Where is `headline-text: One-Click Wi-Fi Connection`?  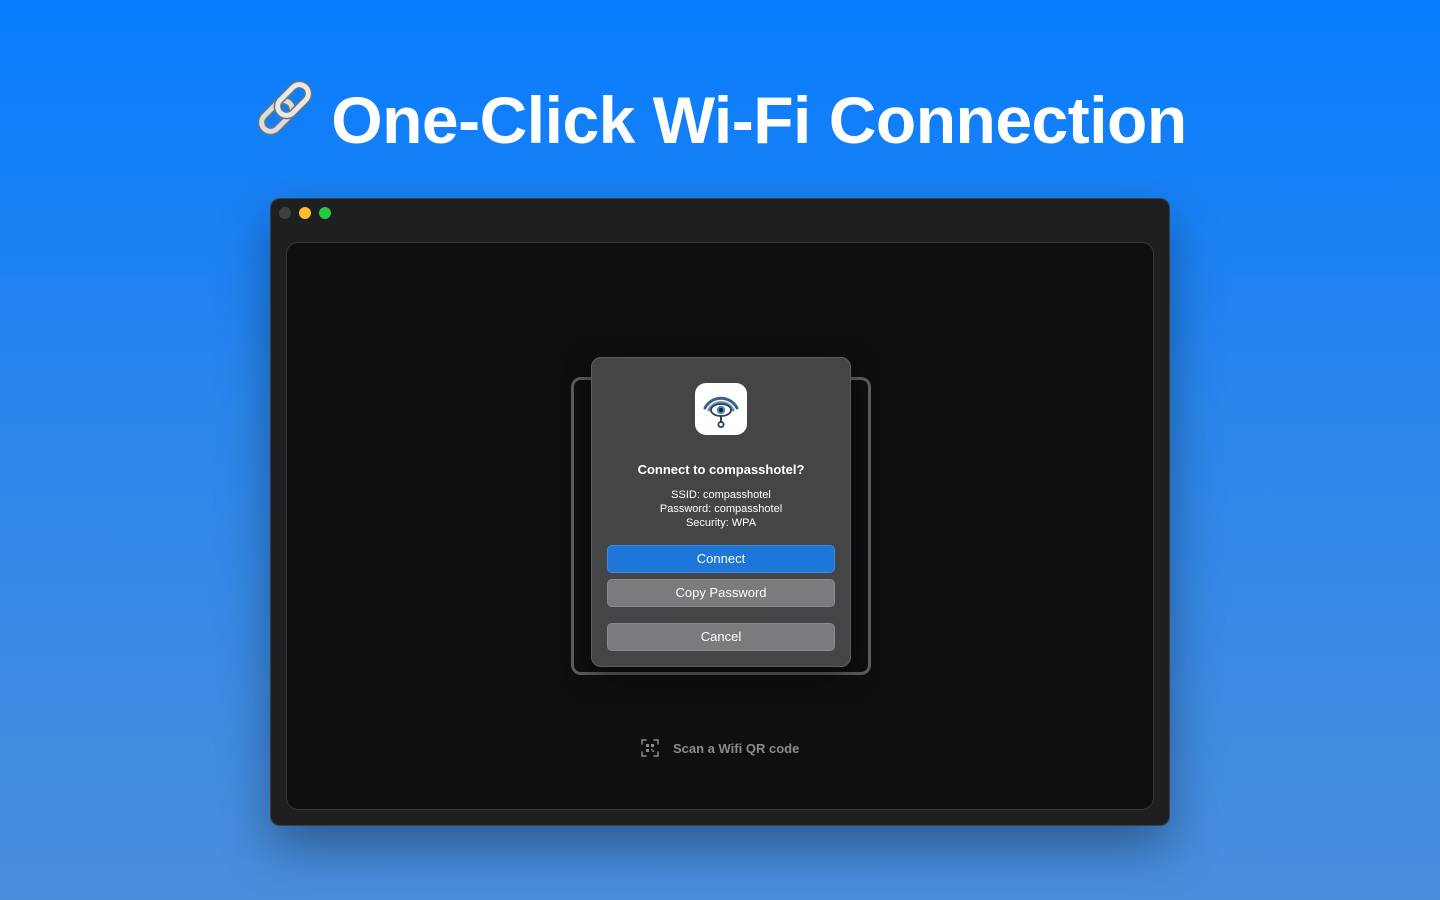 headline-text: One-Click Wi-Fi Connection is located at coordinates (759, 120).